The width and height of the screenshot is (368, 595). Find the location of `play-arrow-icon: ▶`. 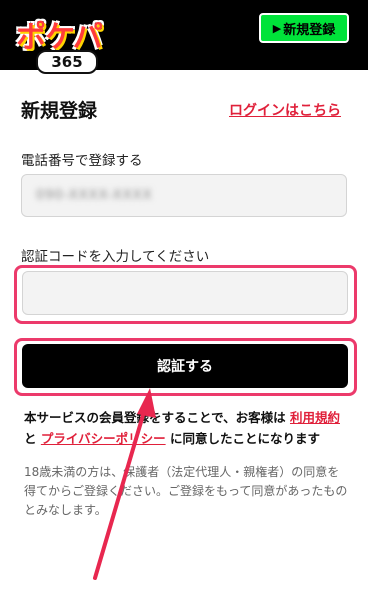

play-arrow-icon: ▶ is located at coordinates (277, 28).